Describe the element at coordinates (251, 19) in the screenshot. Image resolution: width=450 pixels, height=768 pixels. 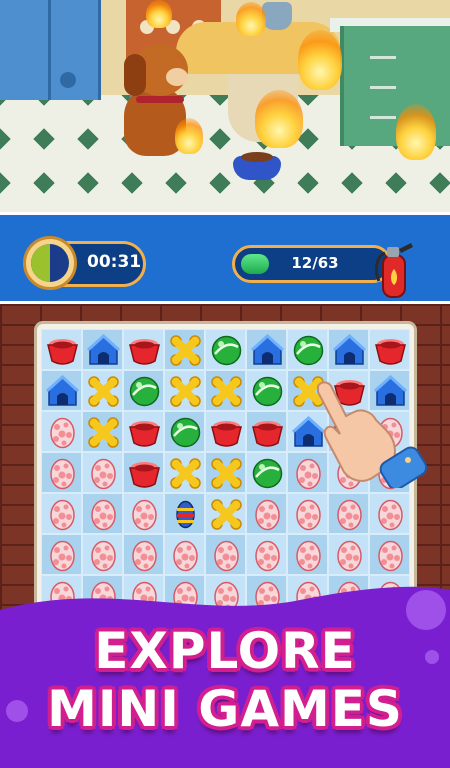
I see `fire-icon` at that location.